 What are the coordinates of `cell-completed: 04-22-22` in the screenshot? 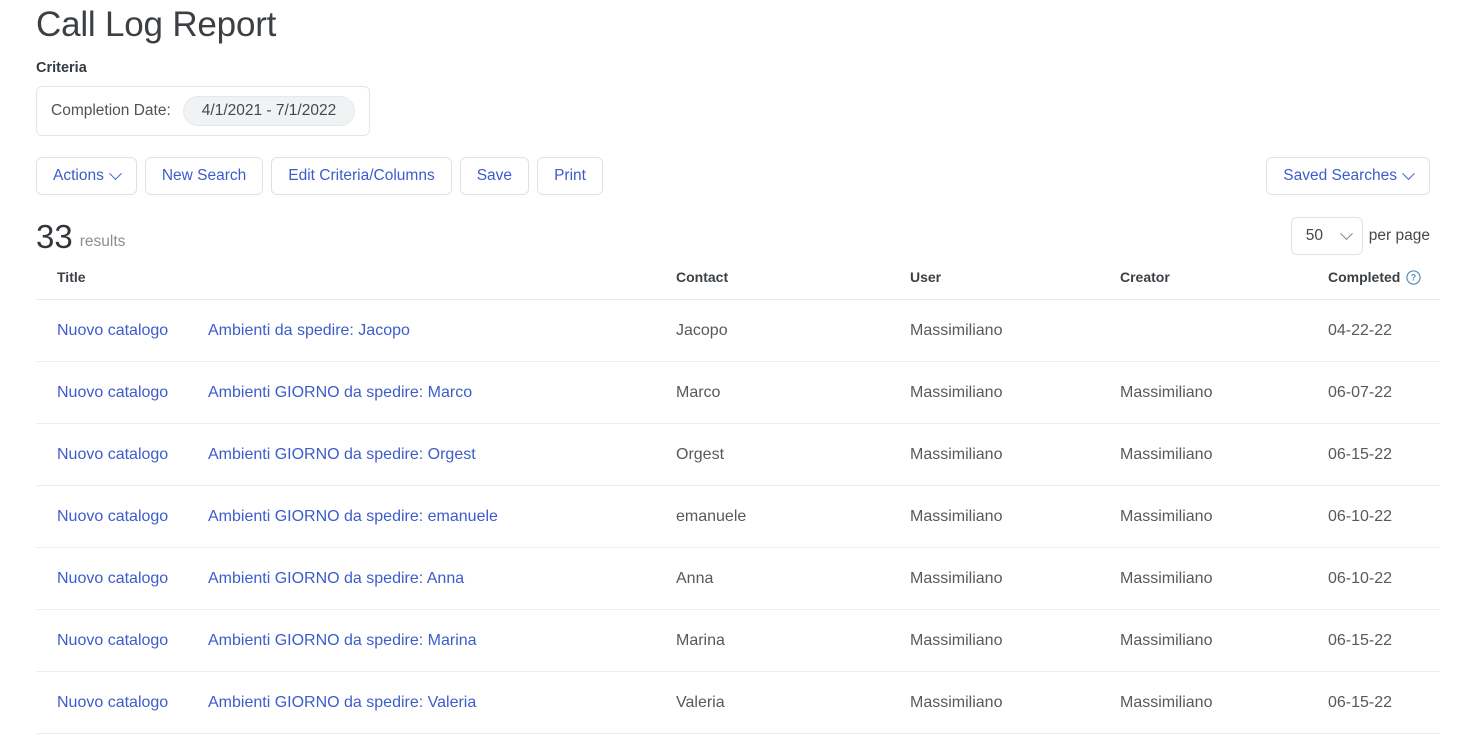 It's located at (1384, 330).